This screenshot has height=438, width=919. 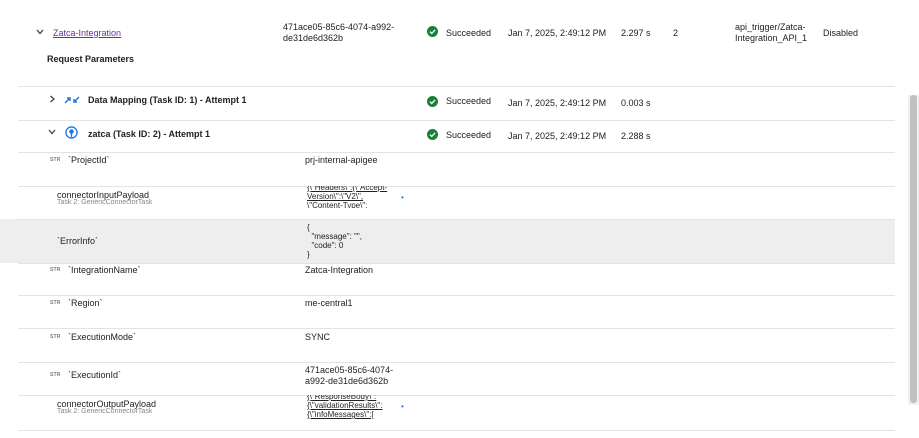 I want to click on param-value: Zatca-Integration, so click(x=339, y=270).